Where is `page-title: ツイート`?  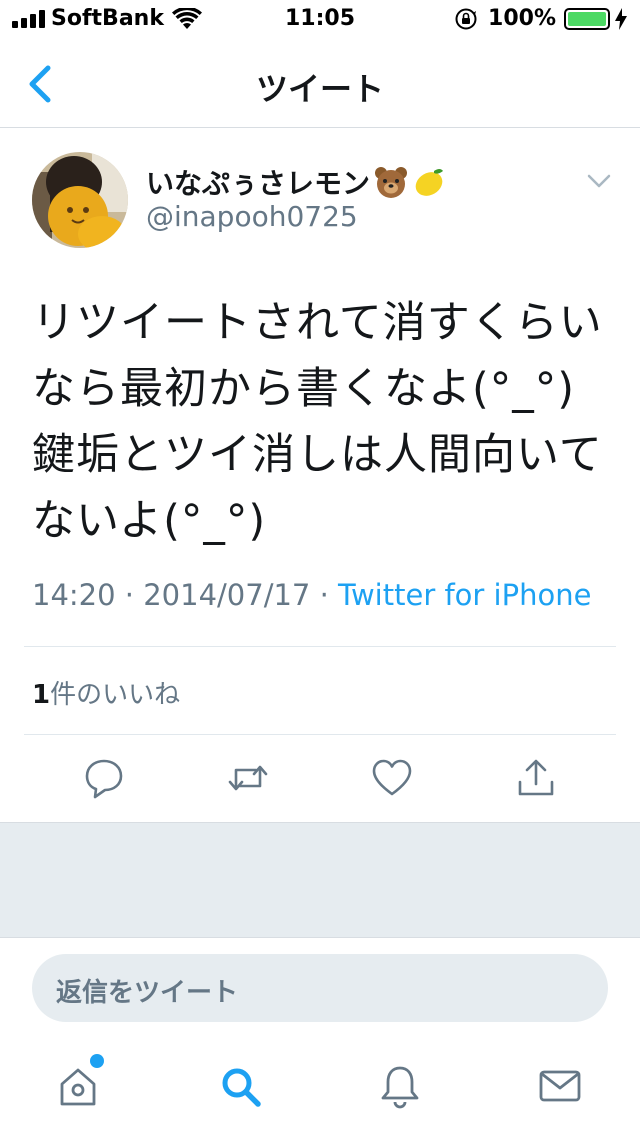
page-title: ツイート is located at coordinates (319, 89).